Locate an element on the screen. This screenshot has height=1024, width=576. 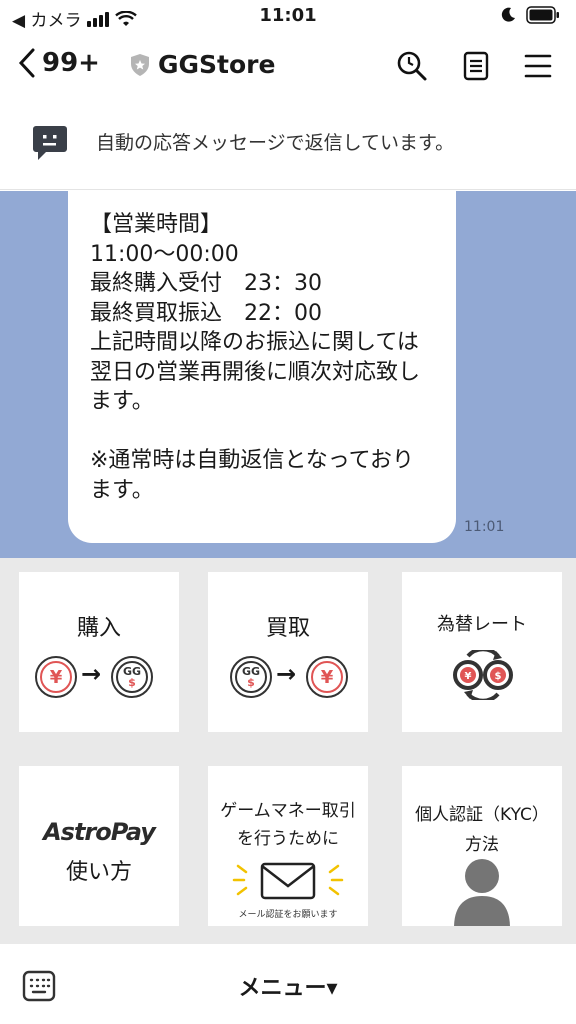
unread-count: 99+ is located at coordinates (71, 63).